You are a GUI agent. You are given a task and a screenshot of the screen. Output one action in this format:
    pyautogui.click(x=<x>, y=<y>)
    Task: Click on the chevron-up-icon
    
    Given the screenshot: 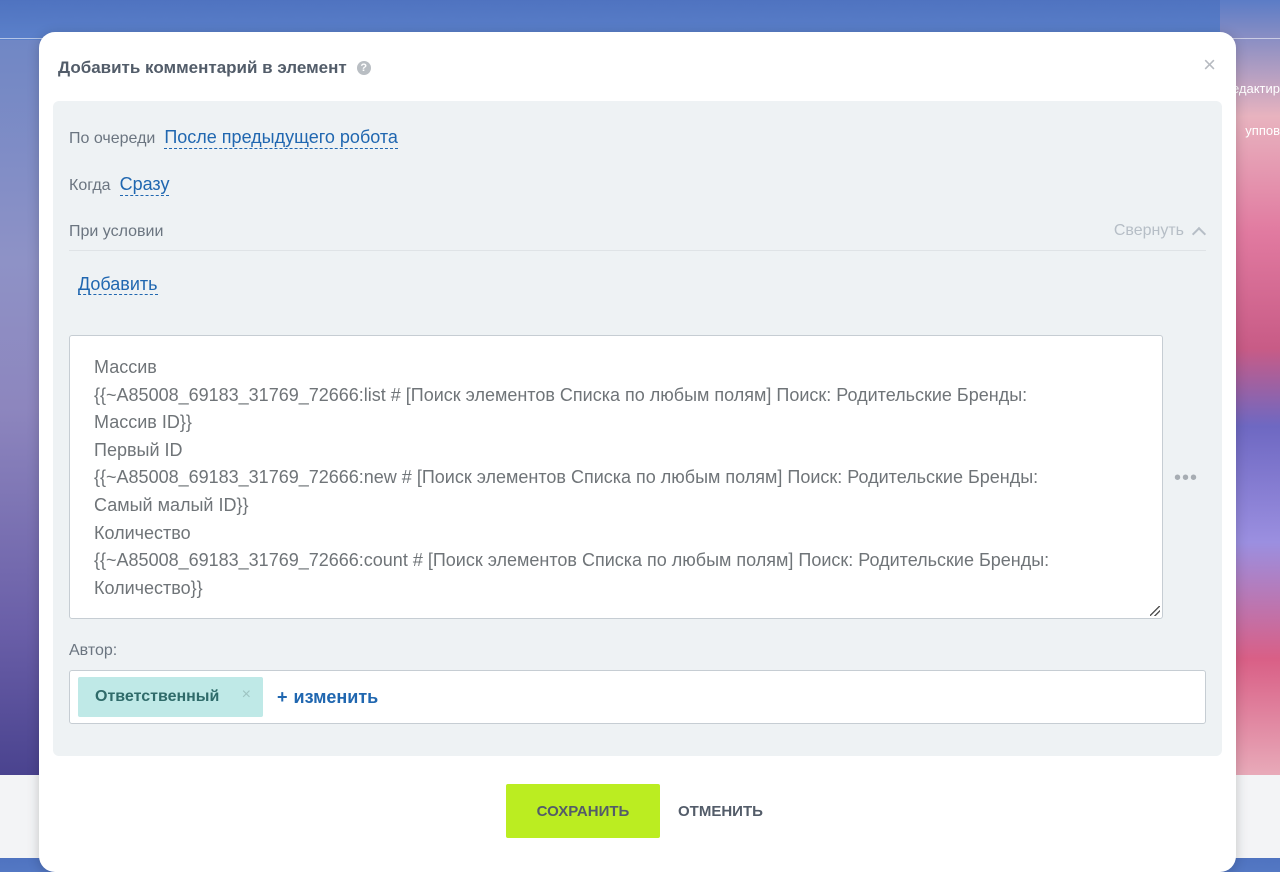 What is the action you would take?
    pyautogui.click(x=1199, y=233)
    